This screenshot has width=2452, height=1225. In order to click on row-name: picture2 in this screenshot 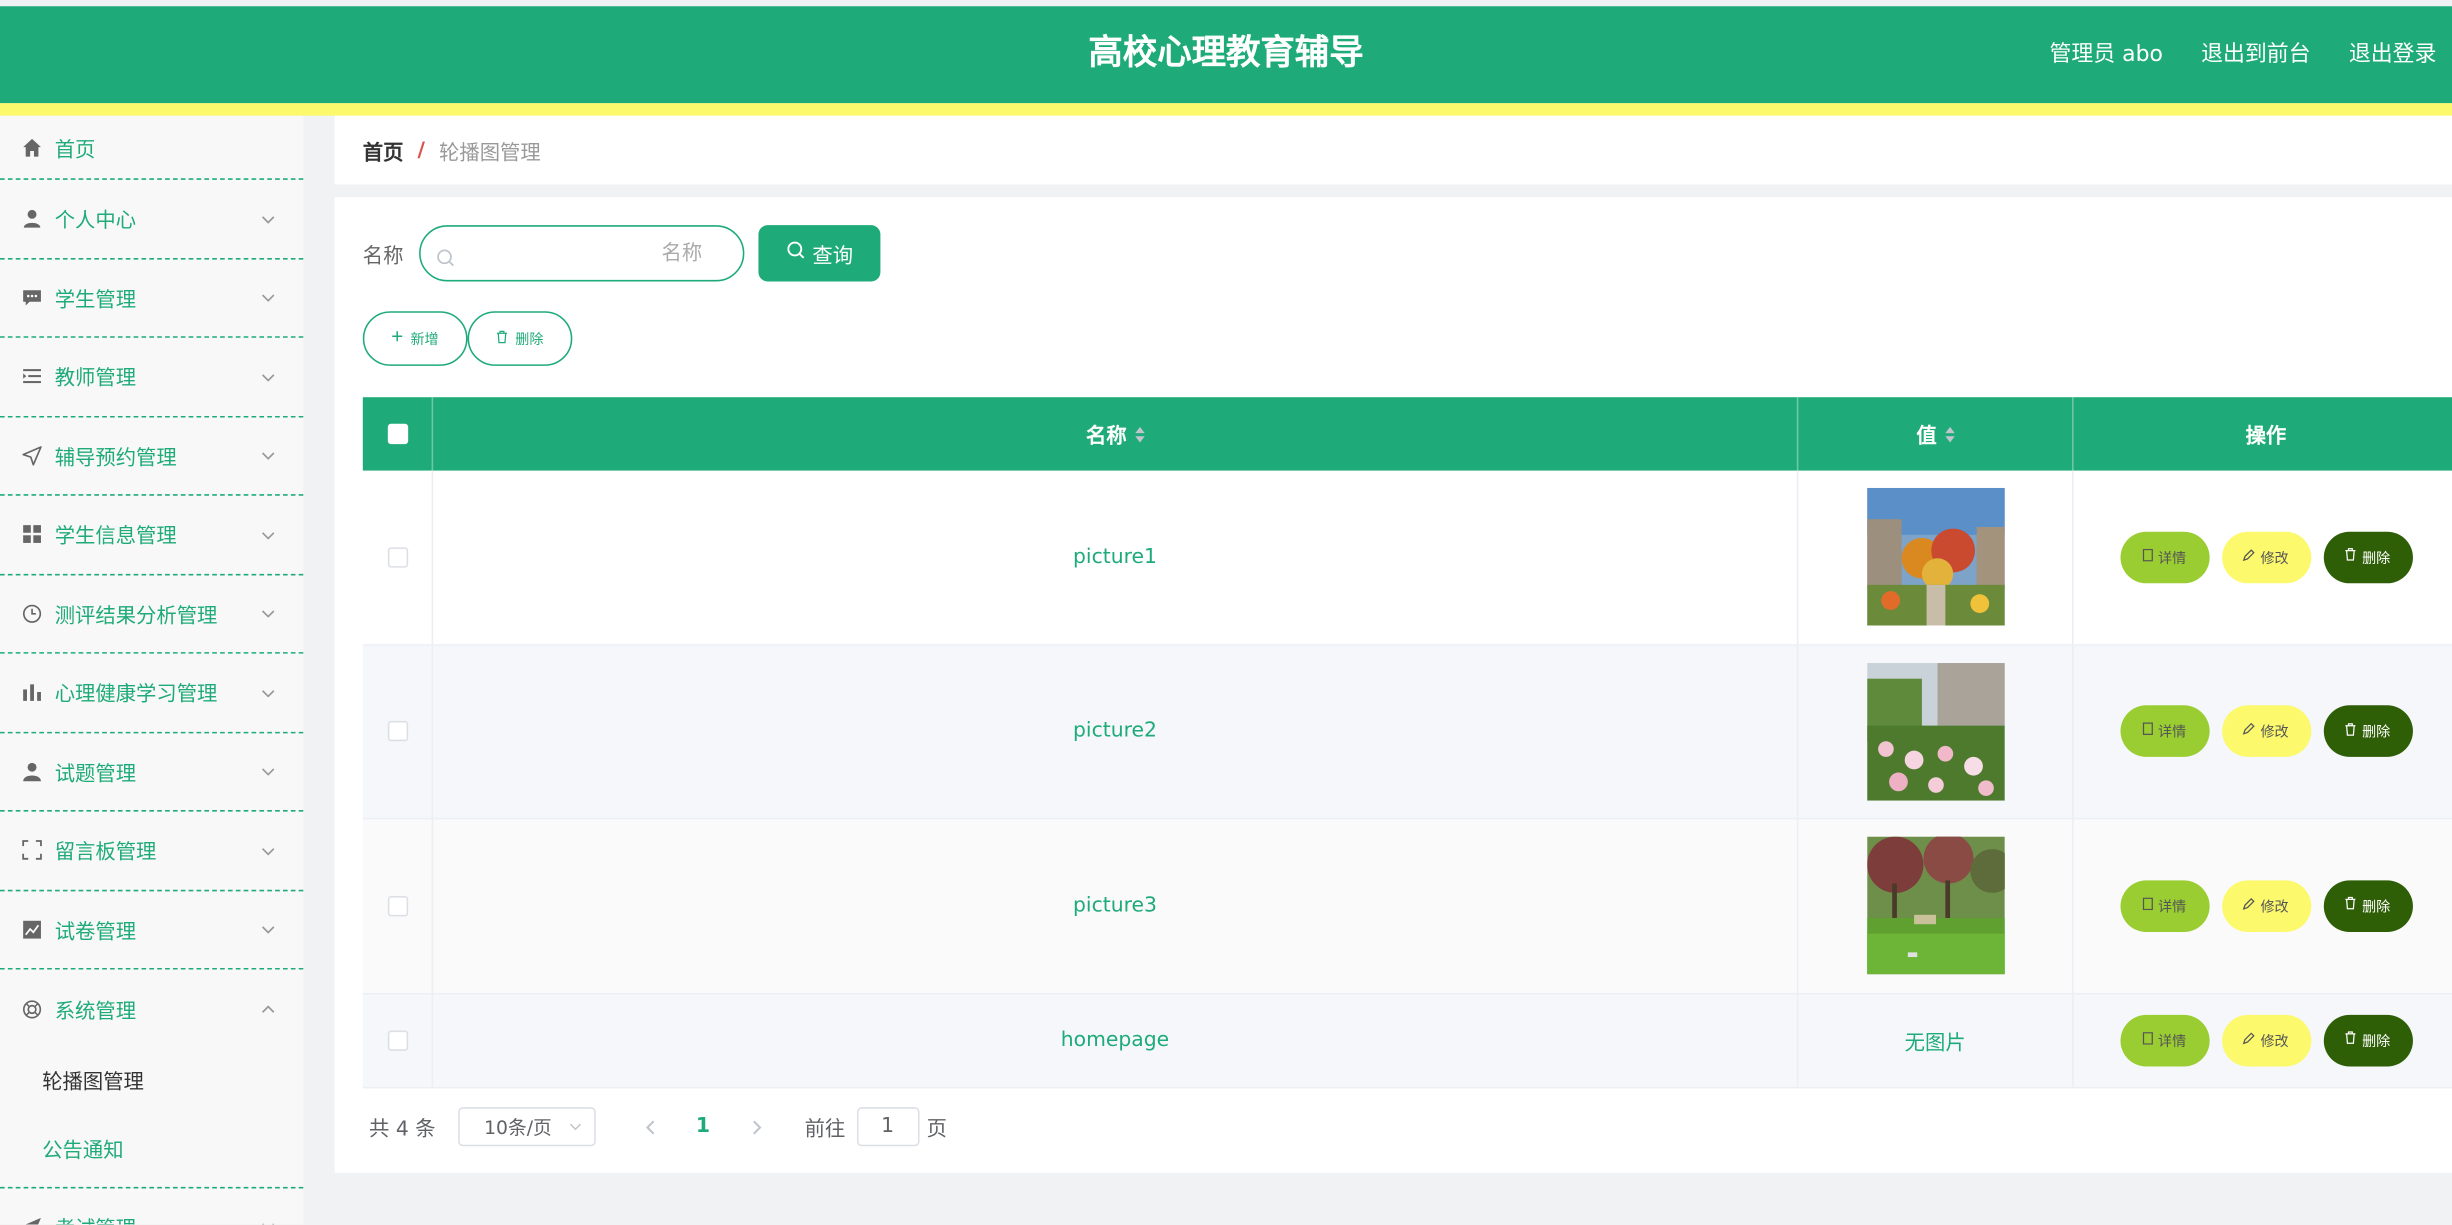, I will do `click(1115, 731)`.